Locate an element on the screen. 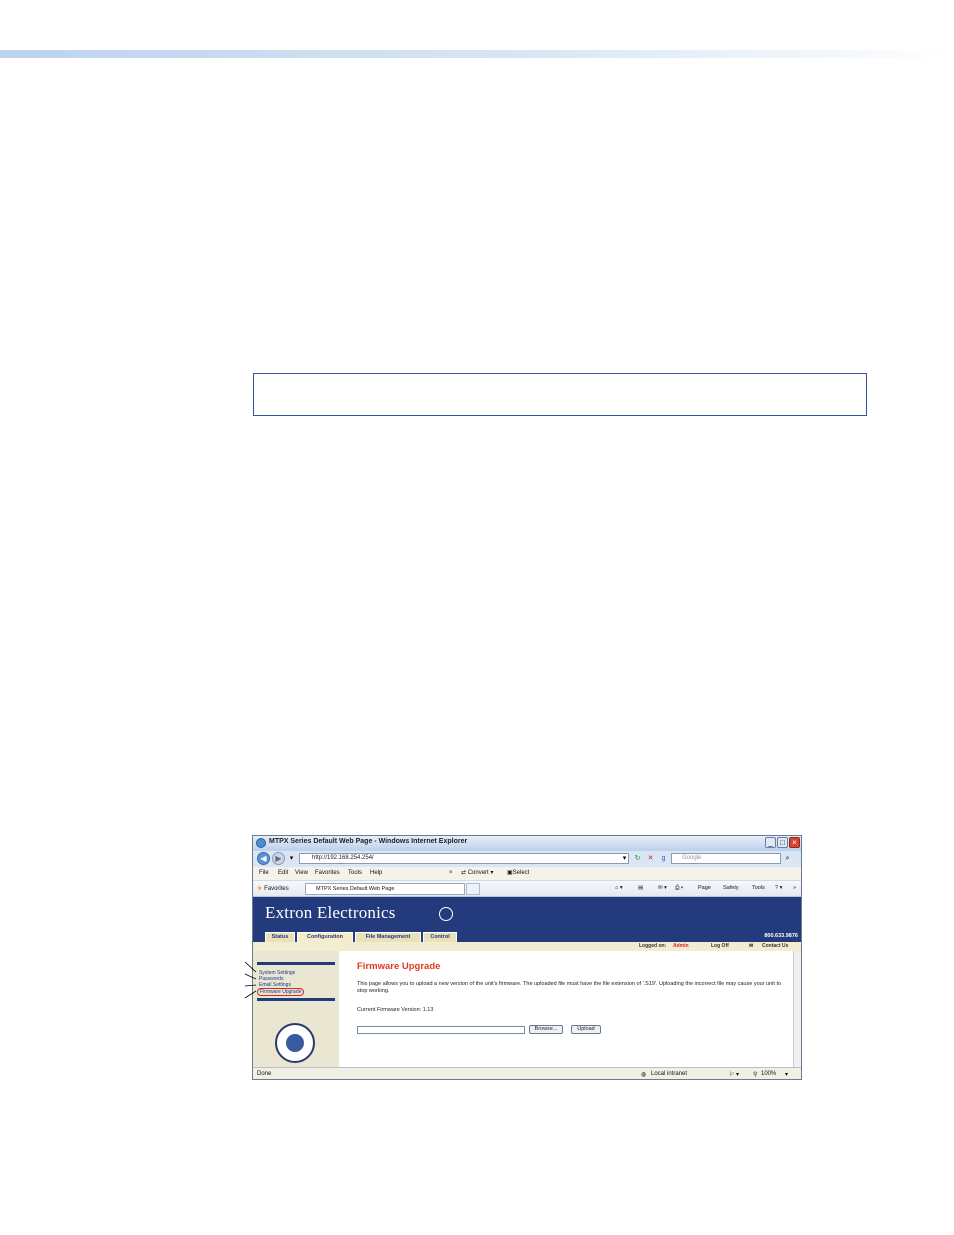 Image resolution: width=954 pixels, height=1235 pixels. envelope-icon: ✉ is located at coordinates (751, 946).